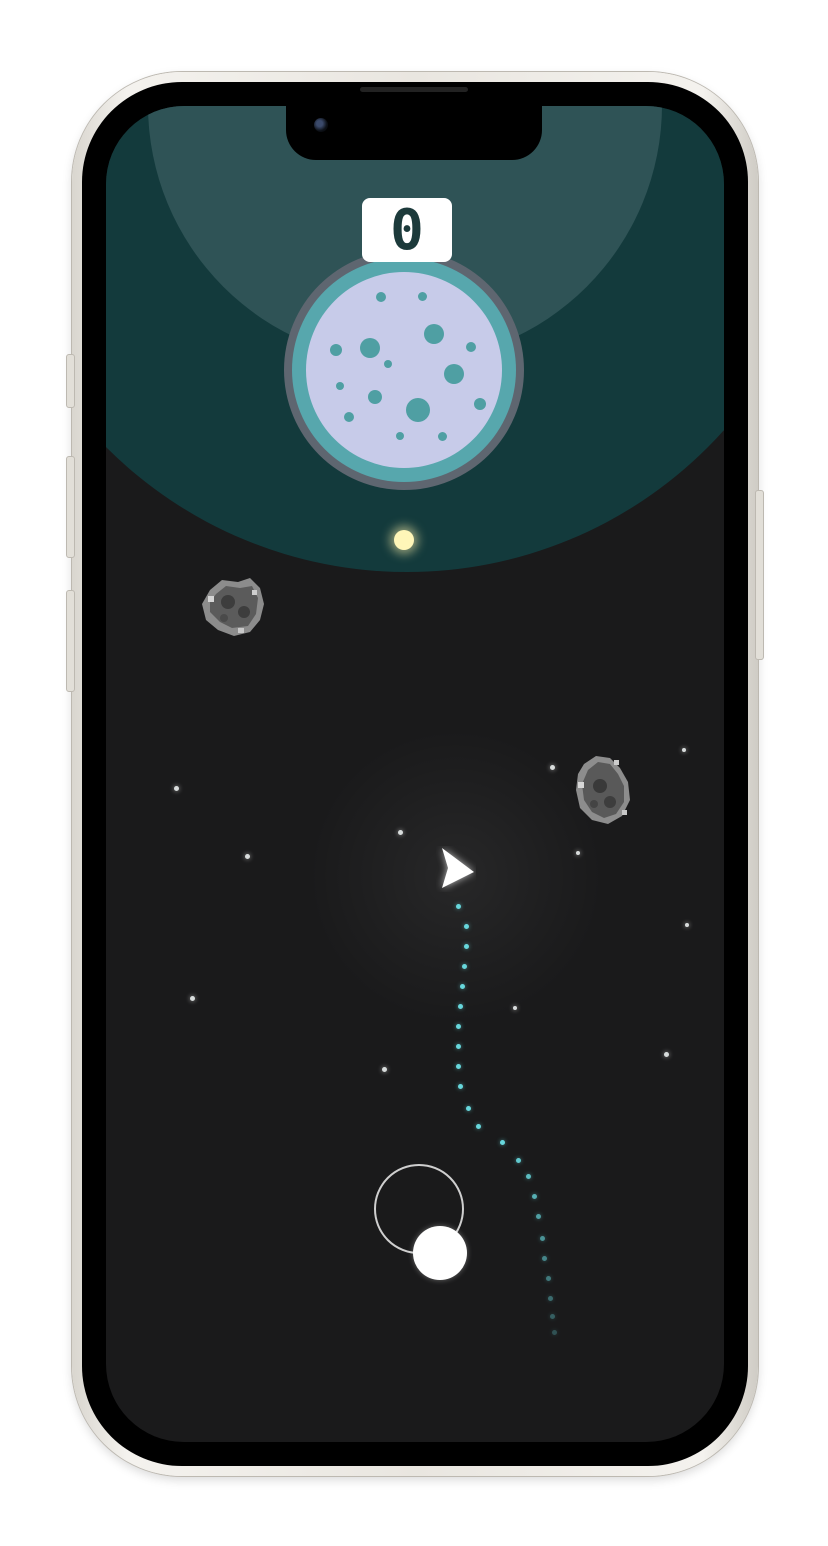  I want to click on asteroid-icon, so click(233, 607).